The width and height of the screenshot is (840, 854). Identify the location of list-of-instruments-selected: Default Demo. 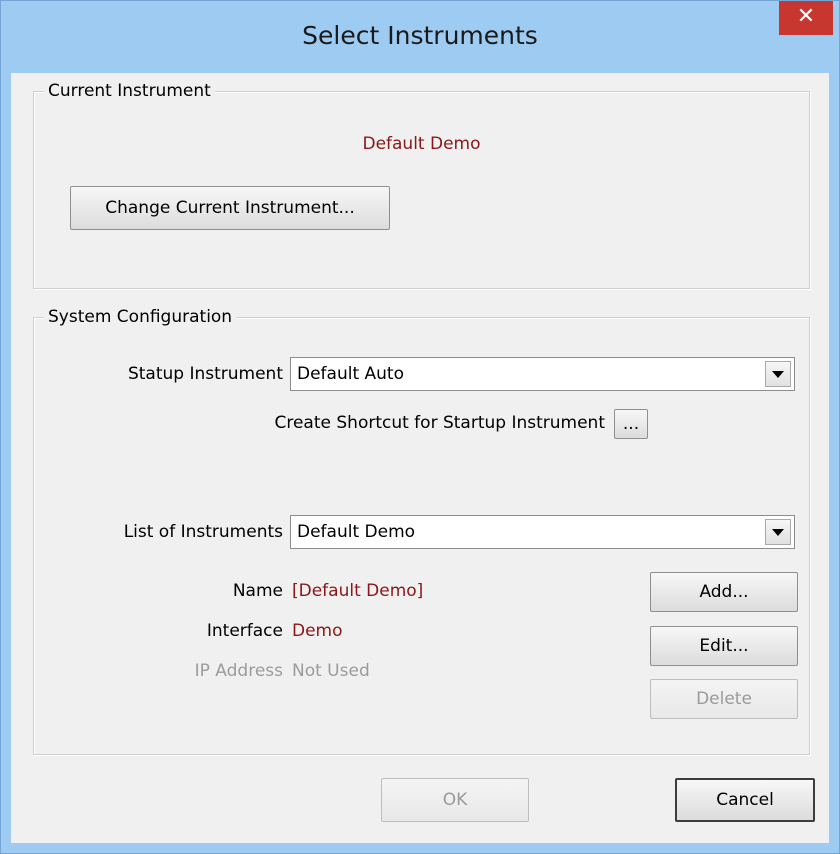
(356, 532).